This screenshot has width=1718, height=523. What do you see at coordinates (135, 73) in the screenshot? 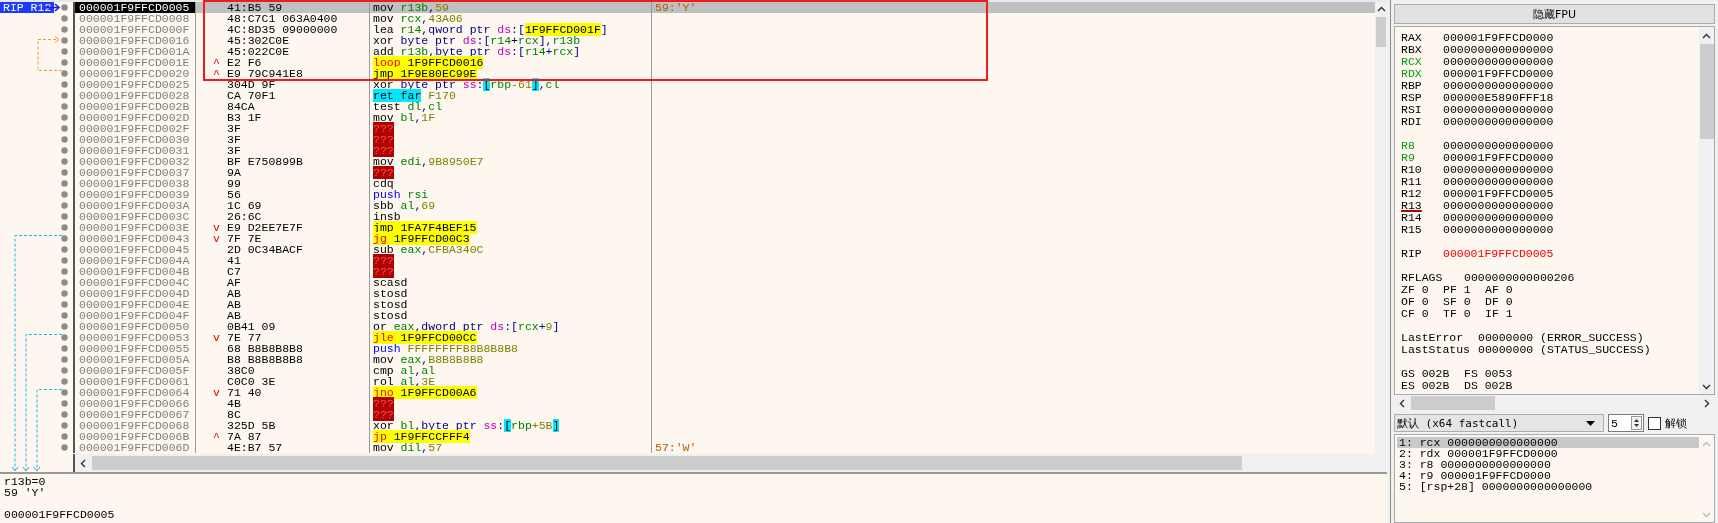
I see `address-cell: 000001F9FFCD0020` at bounding box center [135, 73].